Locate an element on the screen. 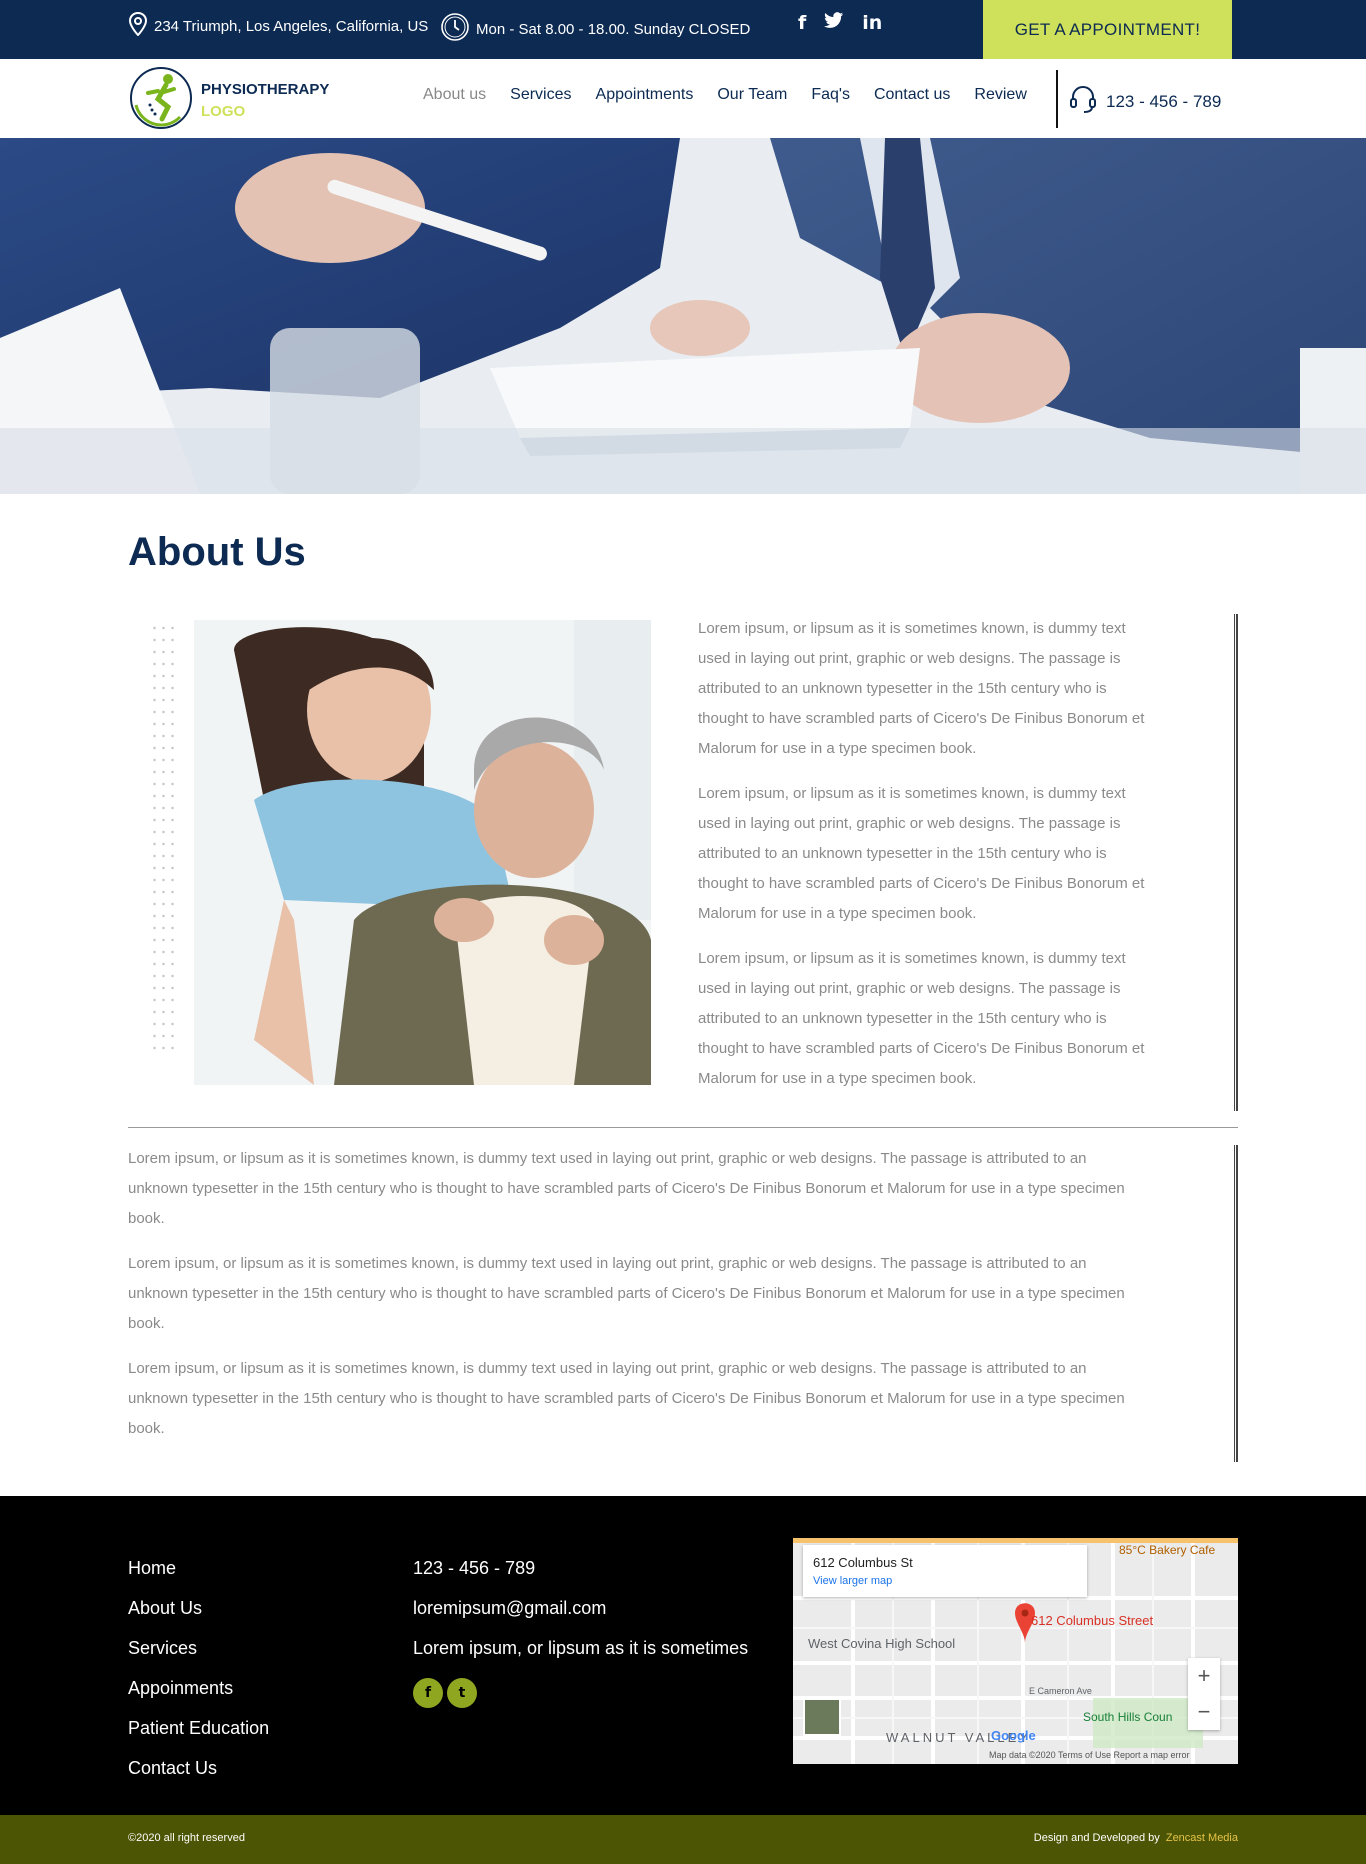 Image resolution: width=1366 pixels, height=1864 pixels. brand-name: PHYSIOTHERAPY is located at coordinates (265, 89).